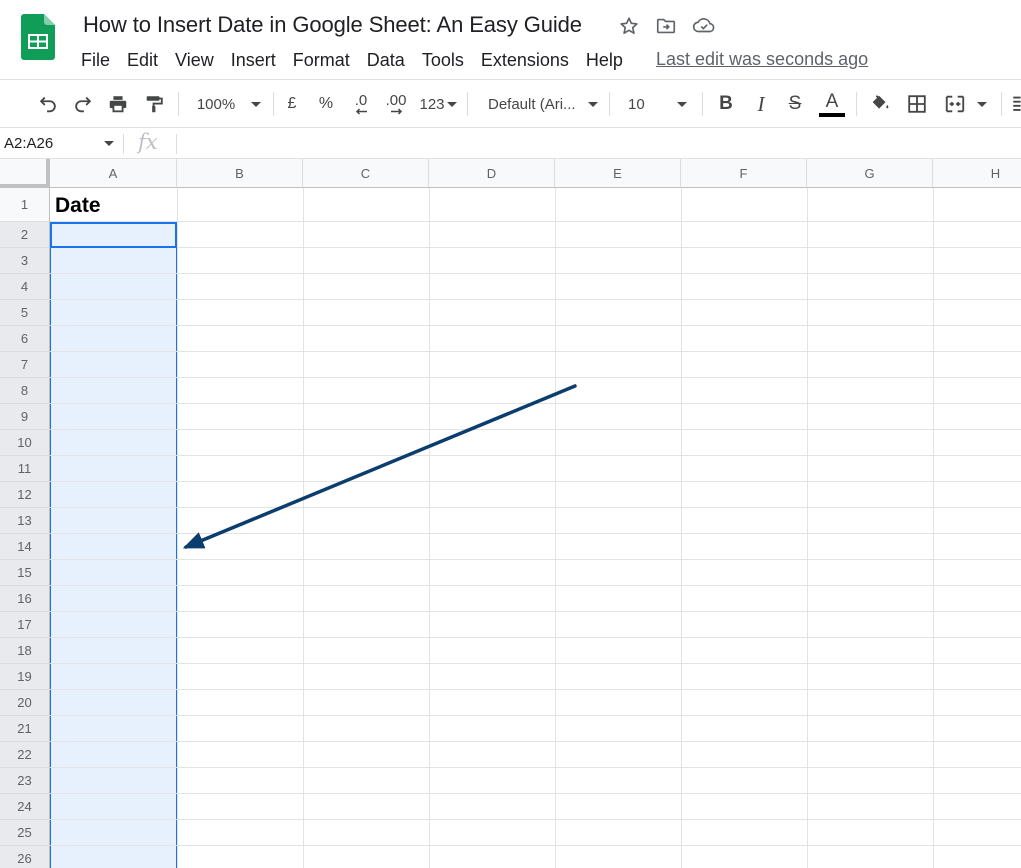 This screenshot has height=868, width=1021. What do you see at coordinates (666, 26) in the screenshot?
I see `move-to-folder-icon` at bounding box center [666, 26].